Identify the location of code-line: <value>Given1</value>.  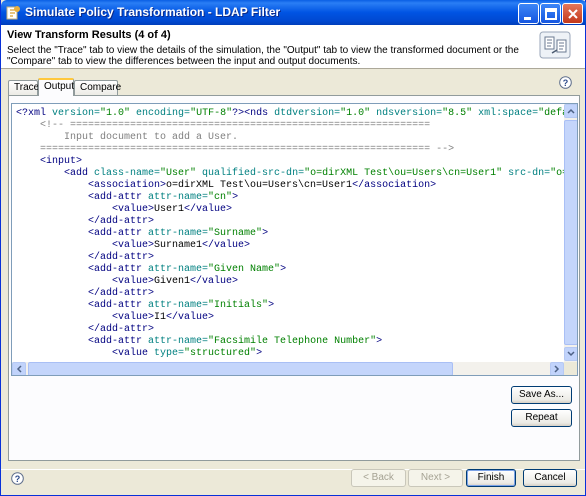
(127, 282).